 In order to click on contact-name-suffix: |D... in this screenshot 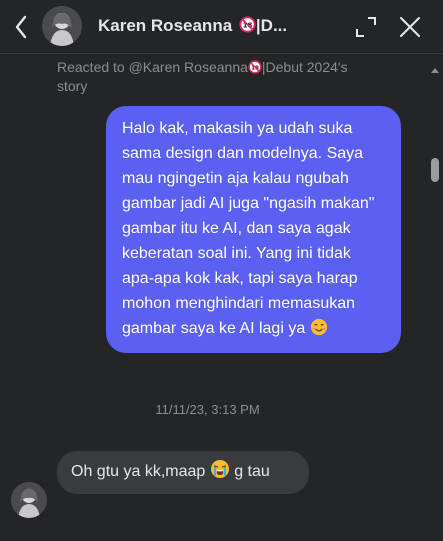, I will do `click(271, 25)`.